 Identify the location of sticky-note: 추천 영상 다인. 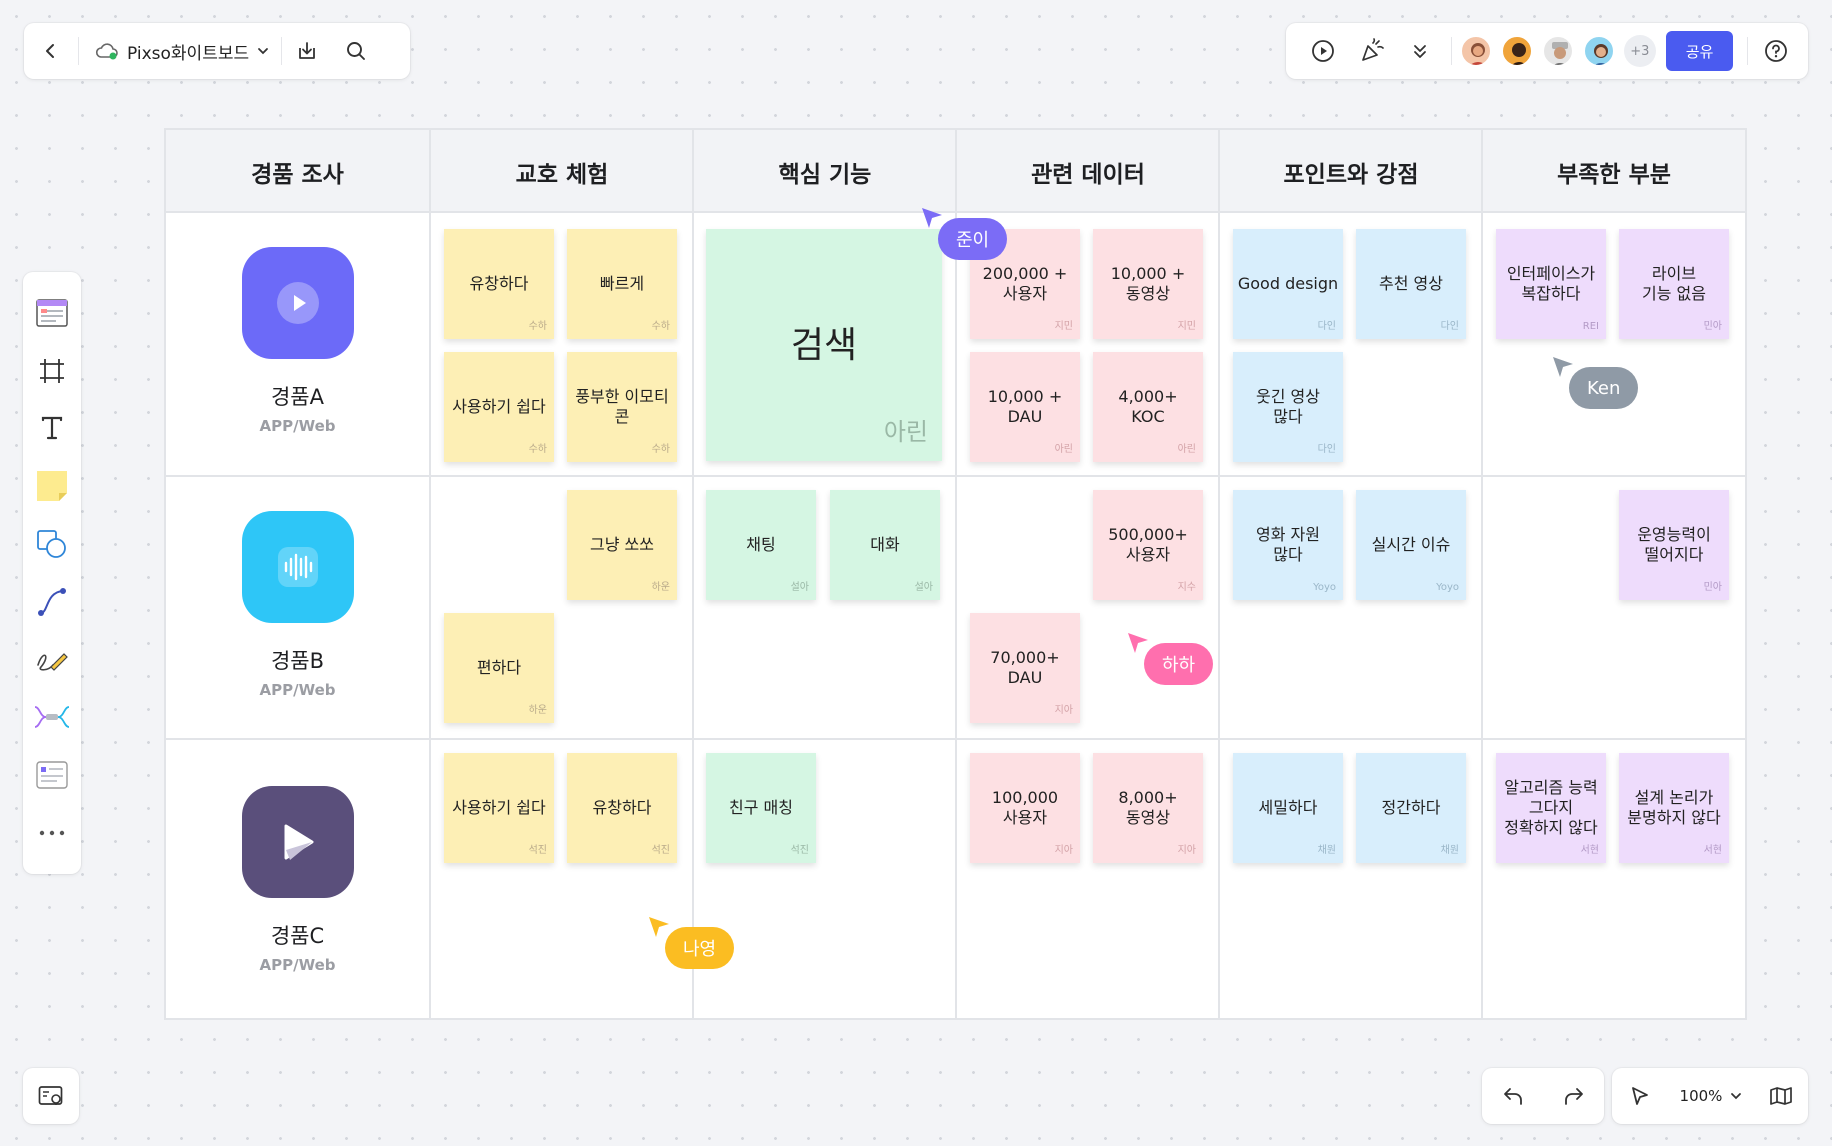
(1411, 284).